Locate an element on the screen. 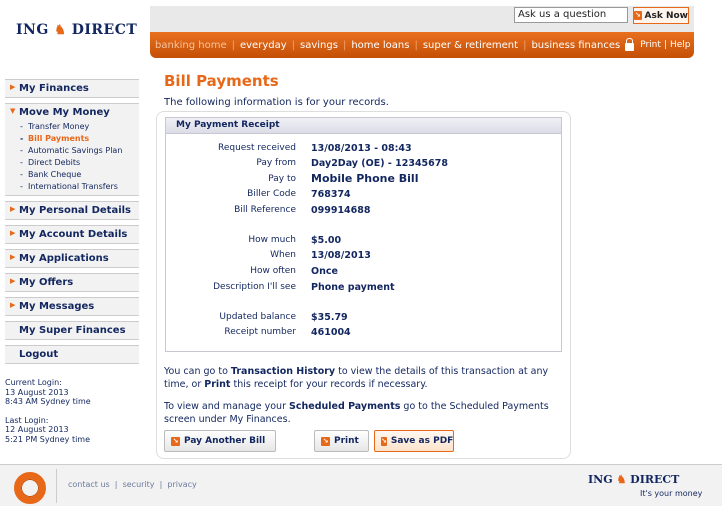  sidebar-subitem-direct-debits: - Direct Debits is located at coordinates (72, 163).